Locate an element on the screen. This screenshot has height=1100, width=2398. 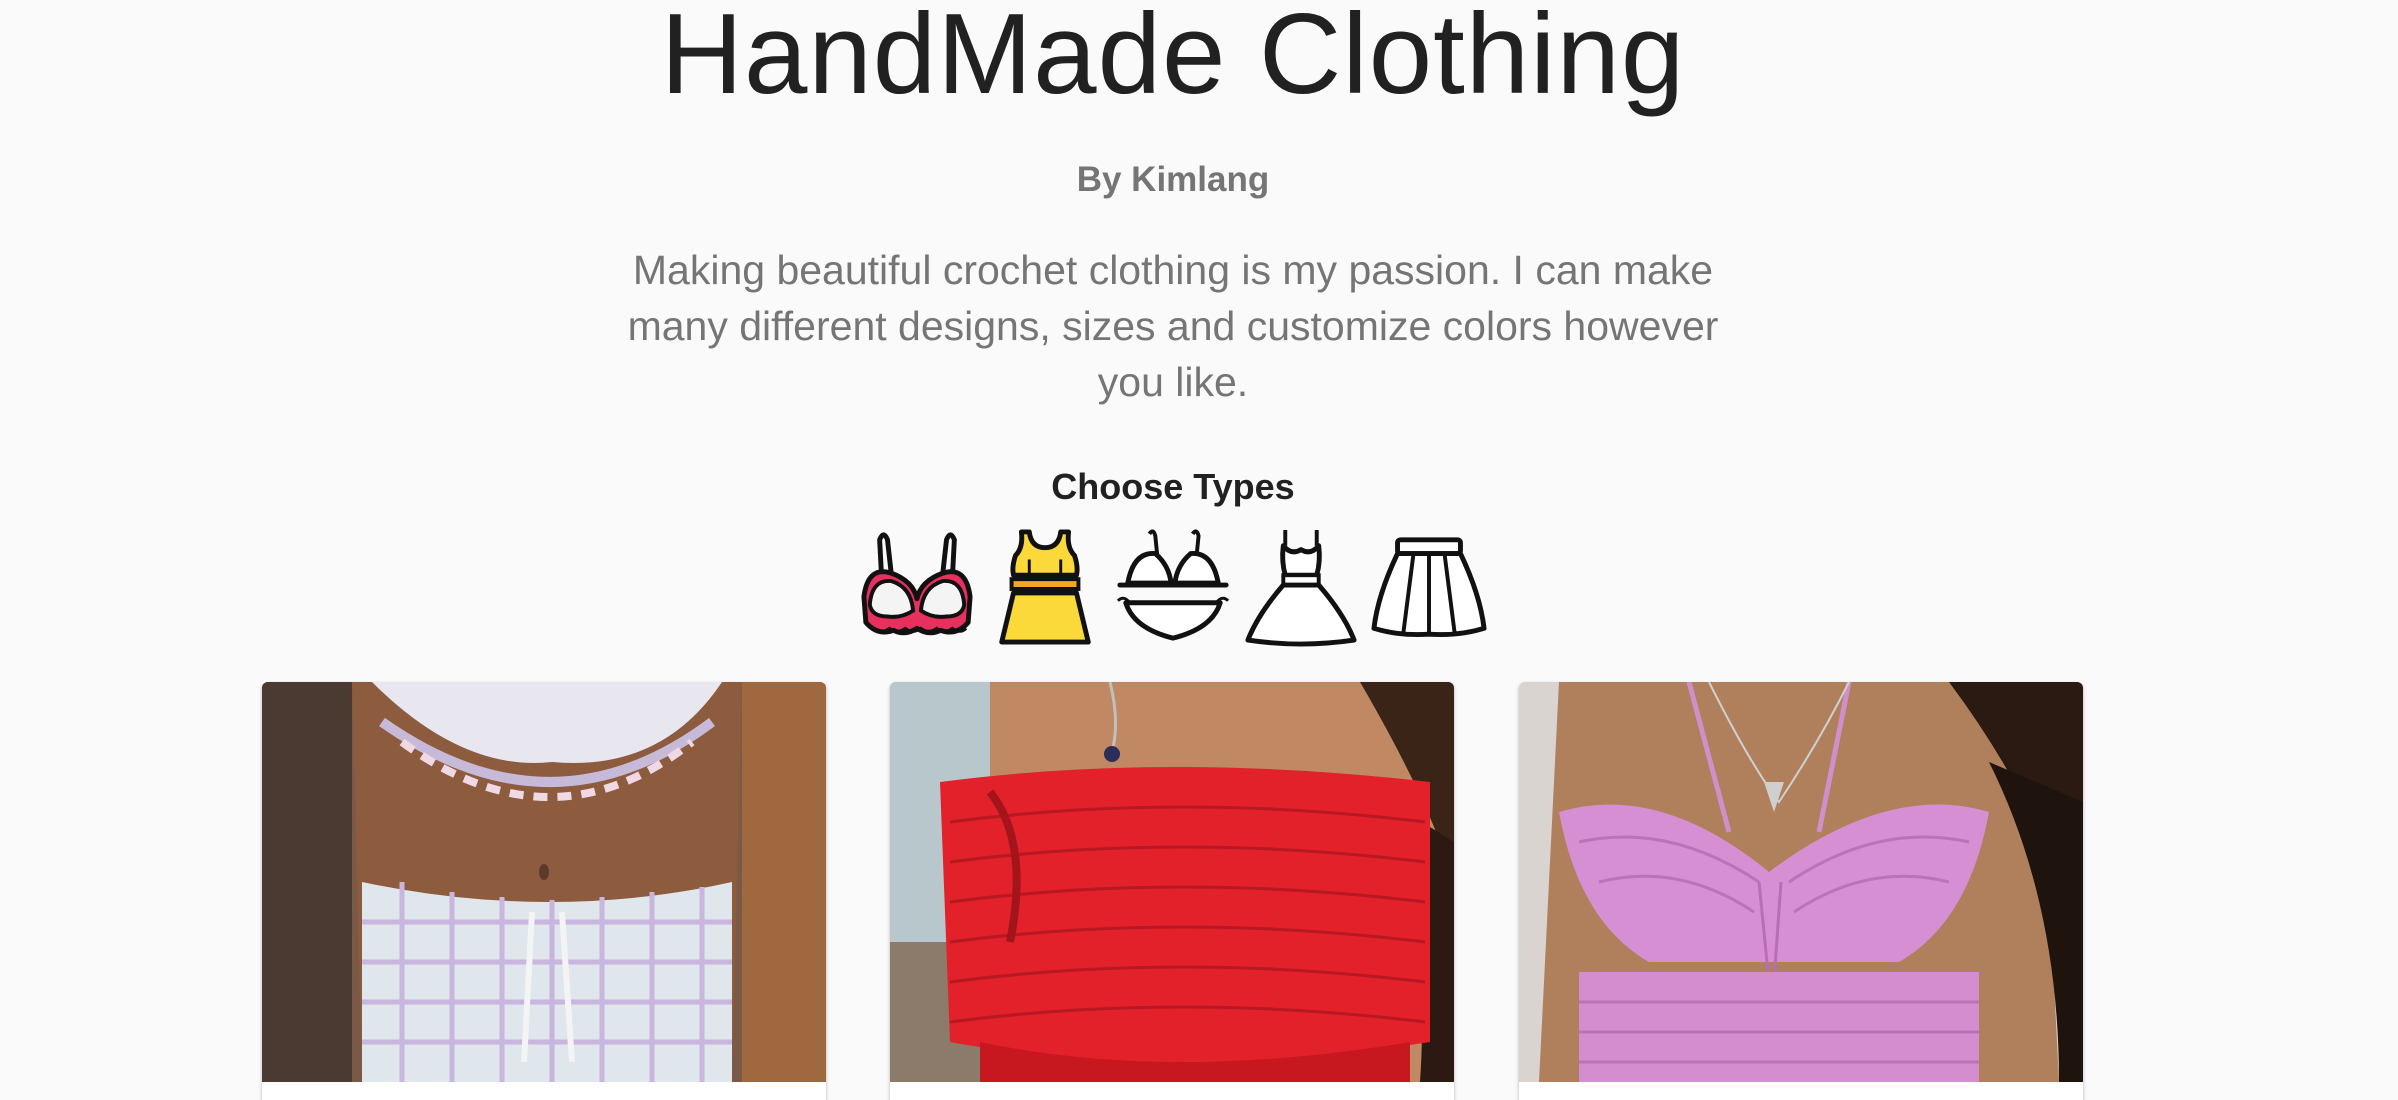
type-filter-bra is located at coordinates (917, 587).